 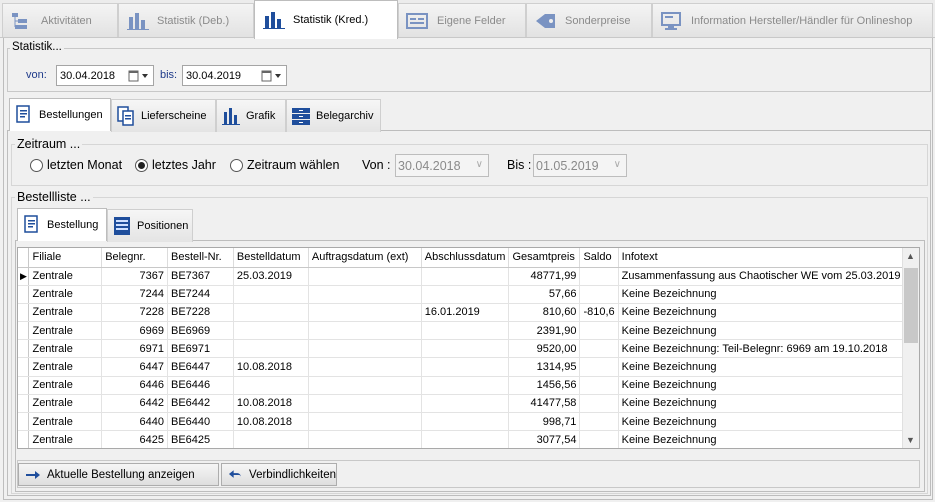 I want to click on table-cell: BE6446, so click(x=200, y=385).